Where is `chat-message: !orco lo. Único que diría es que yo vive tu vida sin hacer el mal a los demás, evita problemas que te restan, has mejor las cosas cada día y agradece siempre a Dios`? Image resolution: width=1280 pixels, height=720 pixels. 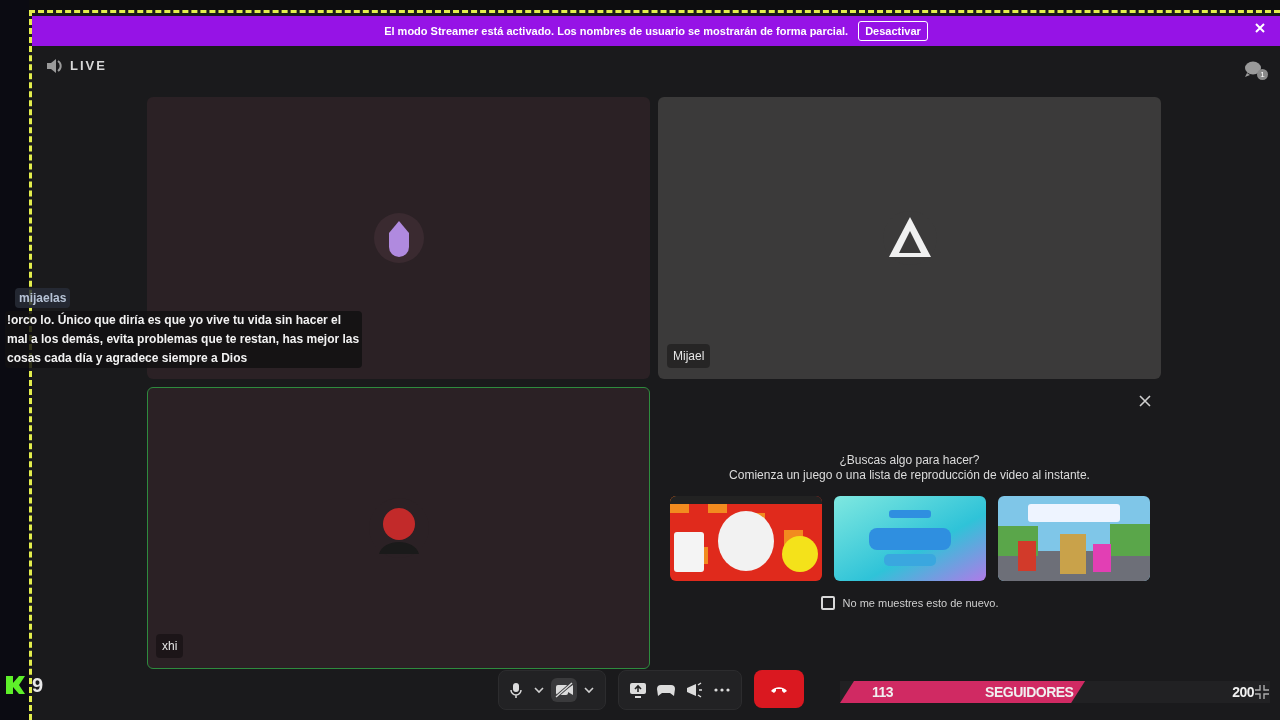
chat-message: !orco lo. Único que diría es que yo vive tu vida sin hacer el mal a los demás, evita problemas que te restan, has mejor las cosas cada día y agradece siempre a Dios is located at coordinates (183, 339).